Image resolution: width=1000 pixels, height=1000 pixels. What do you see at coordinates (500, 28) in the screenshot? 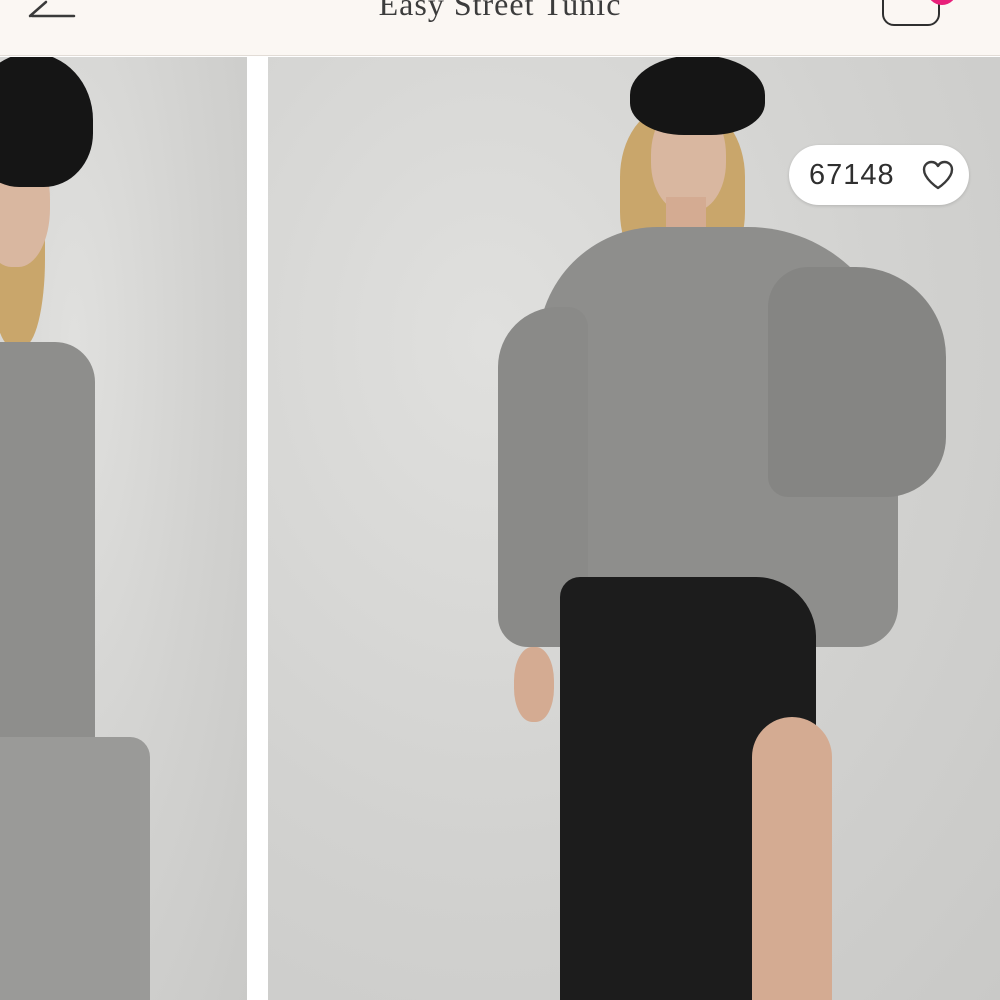
I see `top-nav-bar: Easy Street Tunic` at bounding box center [500, 28].